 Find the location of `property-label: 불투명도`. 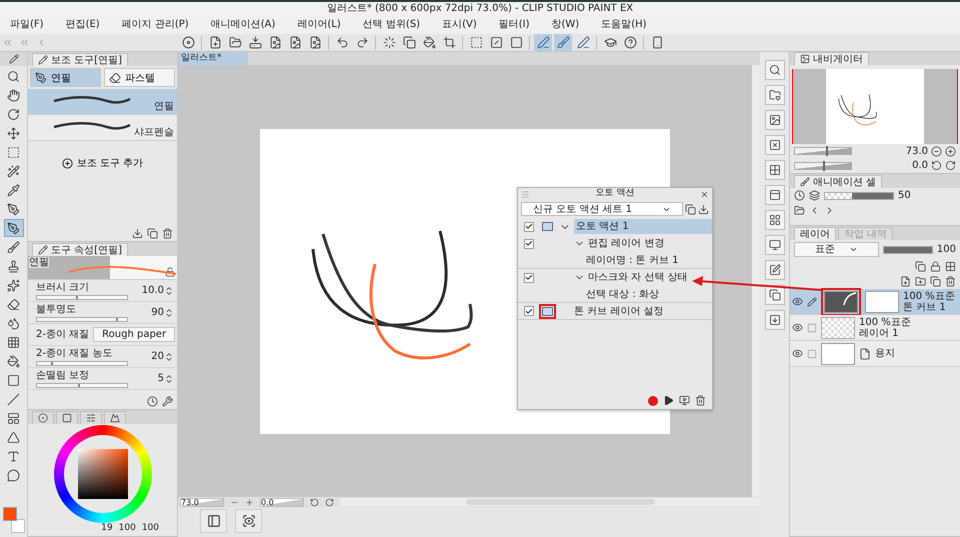

property-label: 불투명도 is located at coordinates (56, 309).